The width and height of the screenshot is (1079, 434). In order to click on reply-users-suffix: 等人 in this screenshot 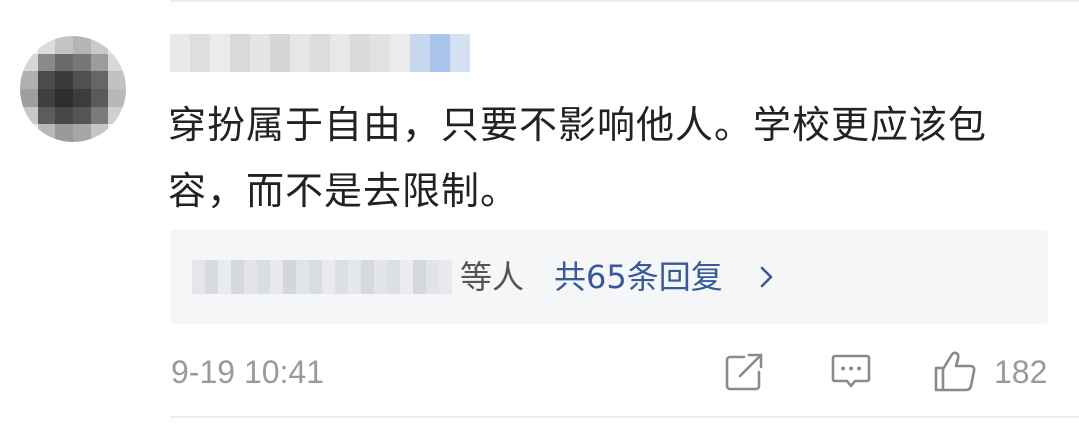, I will do `click(492, 277)`.